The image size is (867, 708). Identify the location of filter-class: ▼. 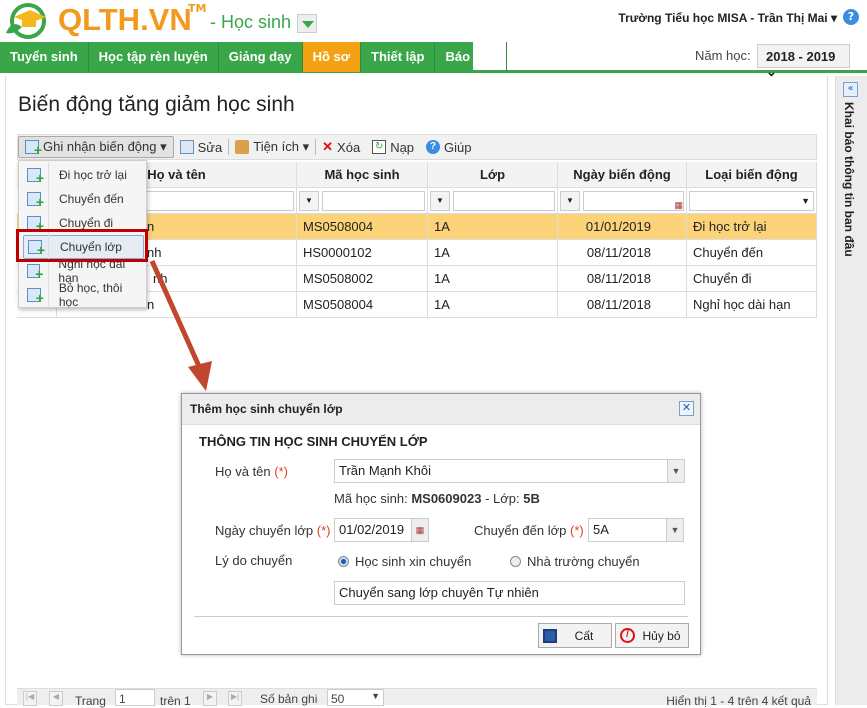
(493, 200).